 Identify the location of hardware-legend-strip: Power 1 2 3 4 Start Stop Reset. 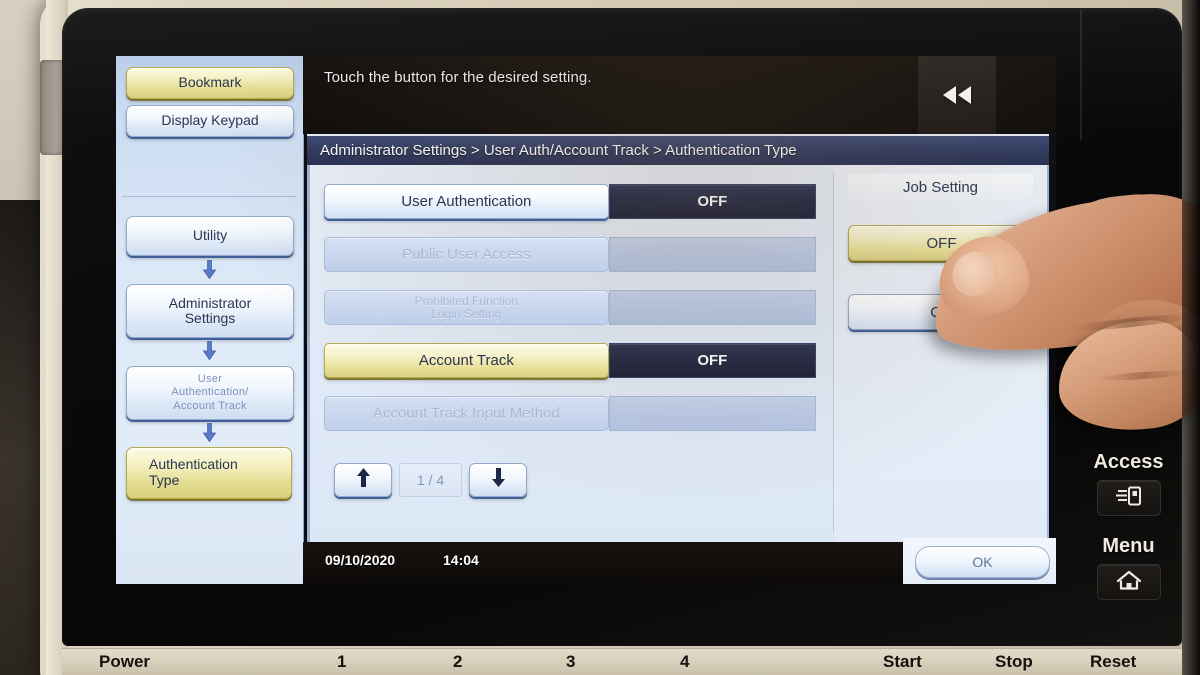
(622, 661).